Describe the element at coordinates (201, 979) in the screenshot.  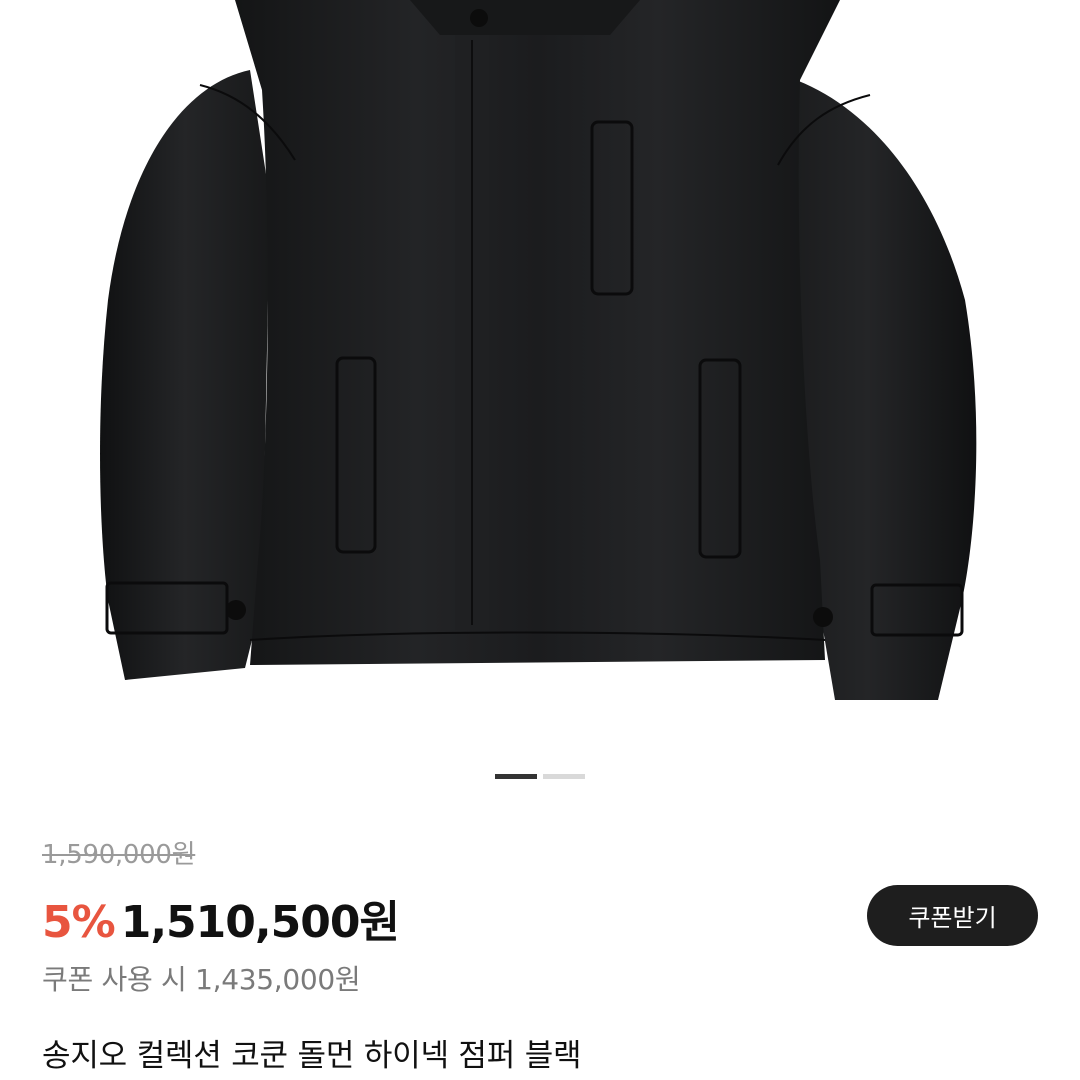
I see `coupon-price: 쿠폰 사용 시 1,435,000원` at that location.